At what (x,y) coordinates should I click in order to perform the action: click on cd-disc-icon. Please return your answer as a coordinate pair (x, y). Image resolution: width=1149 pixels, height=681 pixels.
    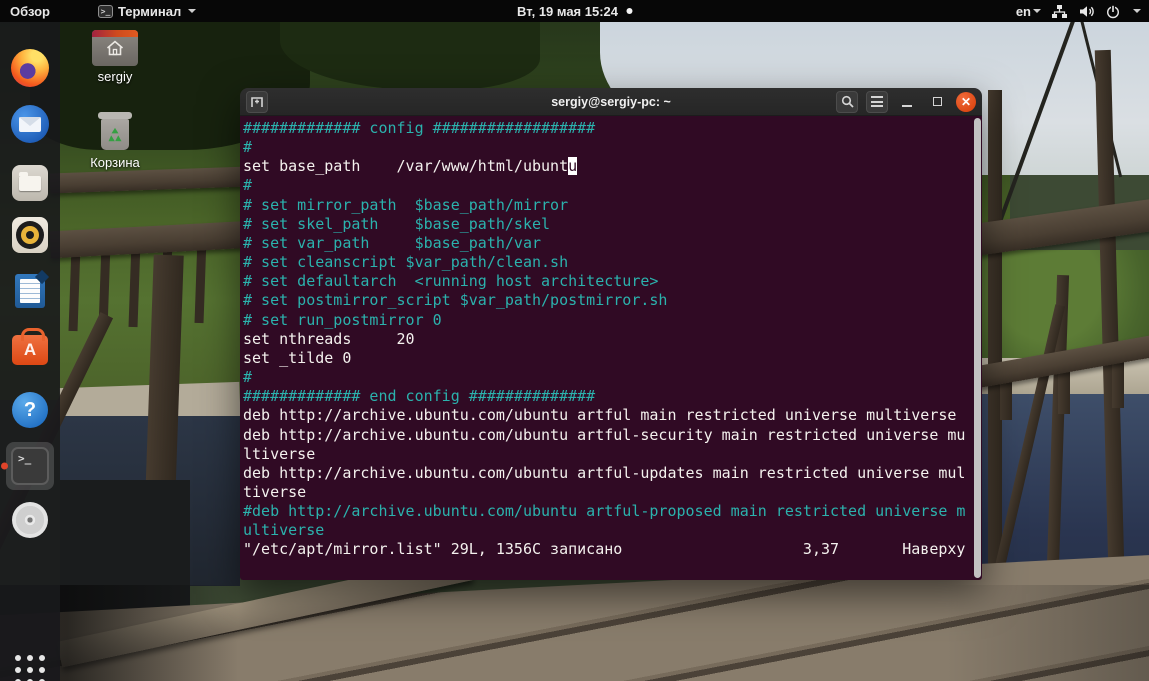
    Looking at the image, I should click on (30, 520).